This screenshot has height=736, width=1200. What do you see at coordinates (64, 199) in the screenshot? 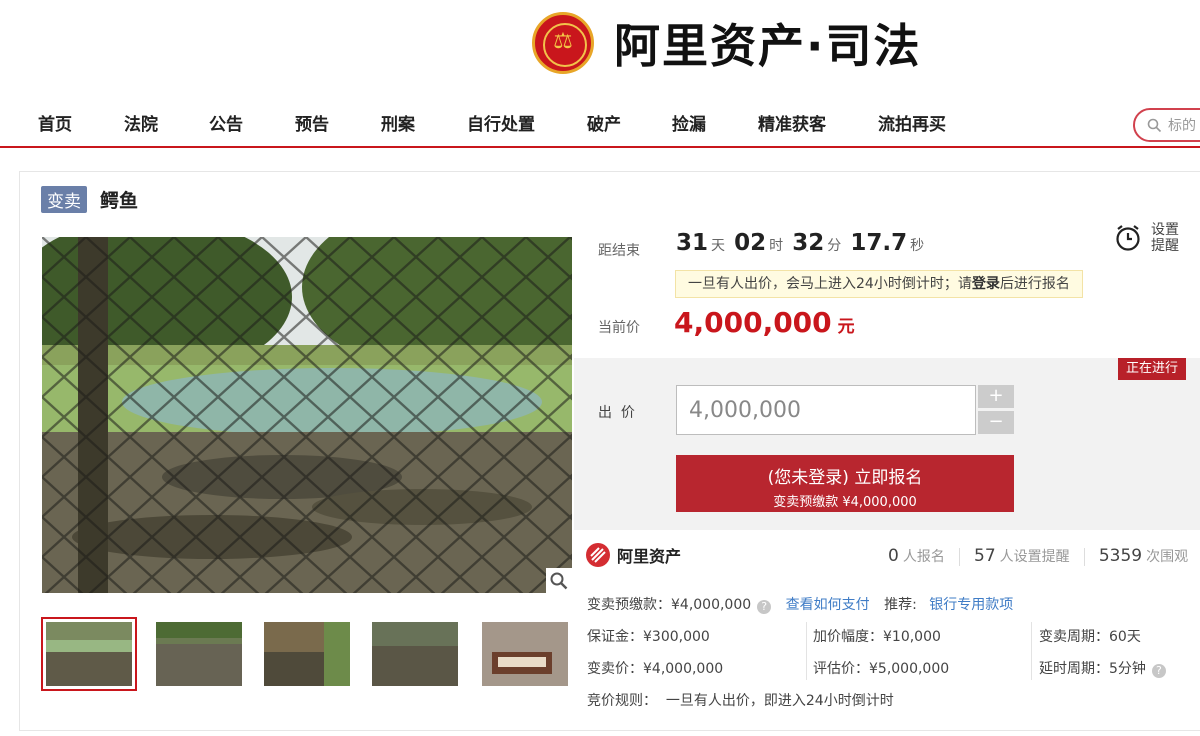
I see `sale-type-badge: 变卖` at bounding box center [64, 199].